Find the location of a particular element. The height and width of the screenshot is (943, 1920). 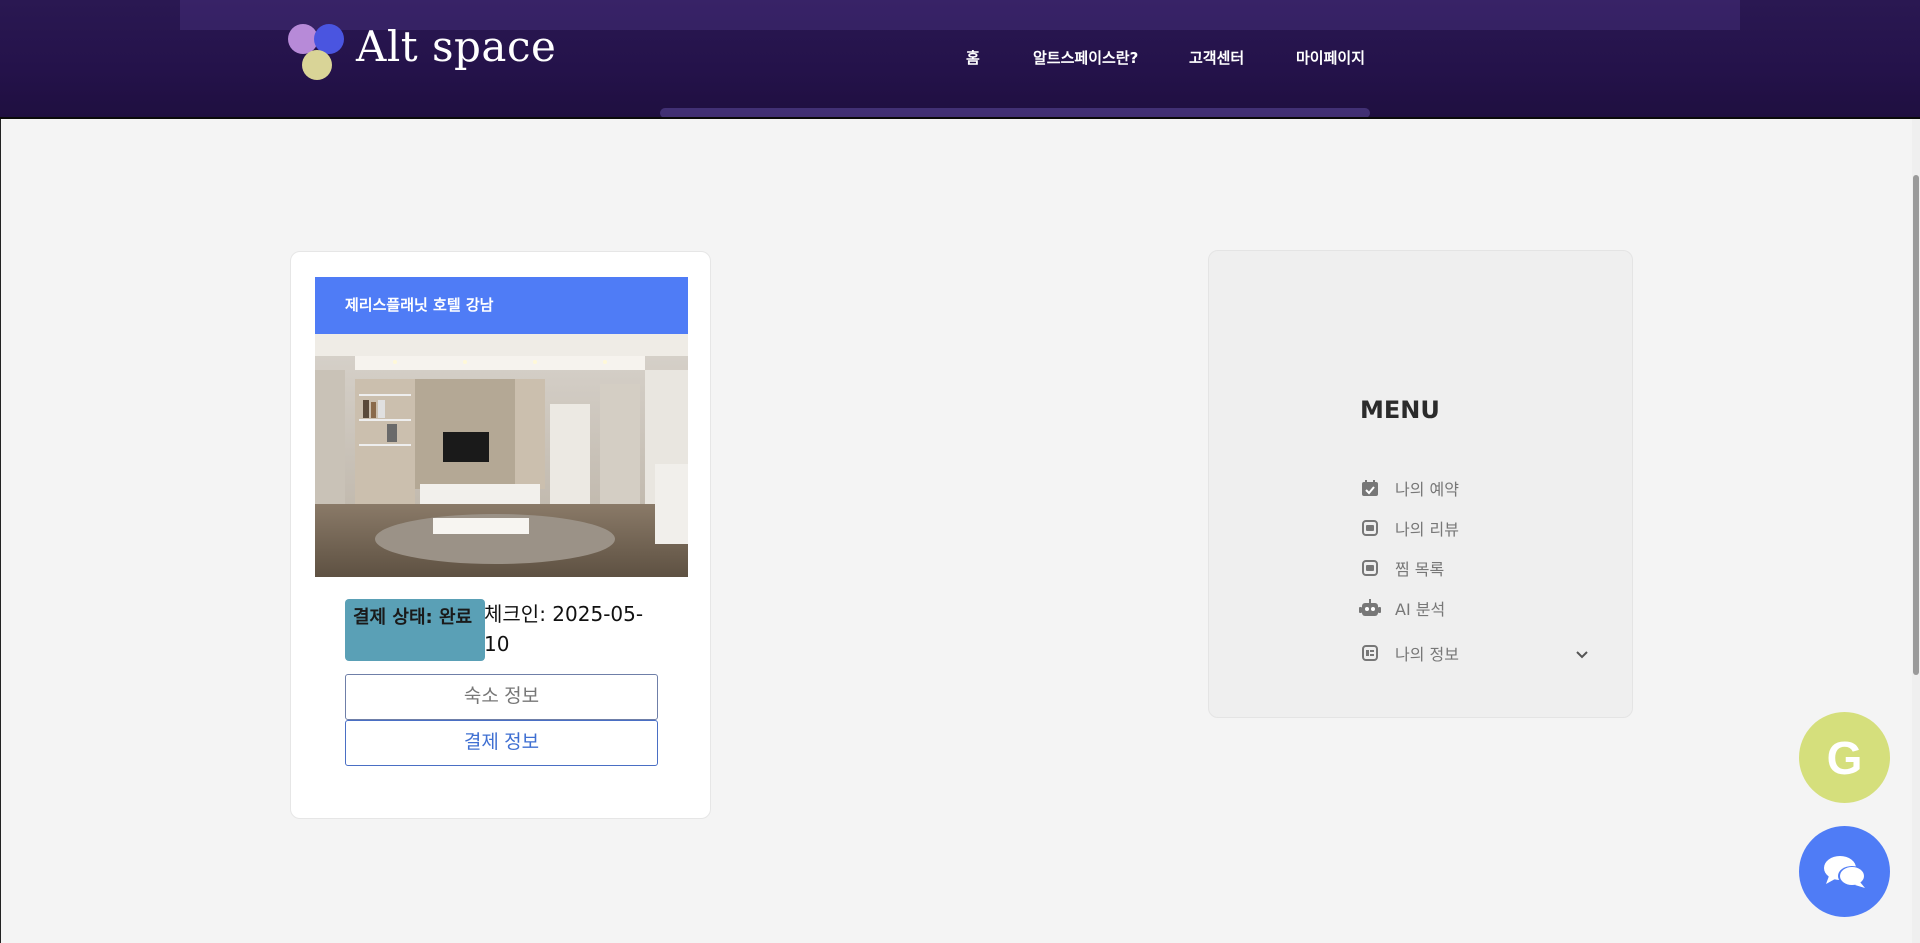

checkin-date: 체크인: 2025-05-10 is located at coordinates (564, 629).